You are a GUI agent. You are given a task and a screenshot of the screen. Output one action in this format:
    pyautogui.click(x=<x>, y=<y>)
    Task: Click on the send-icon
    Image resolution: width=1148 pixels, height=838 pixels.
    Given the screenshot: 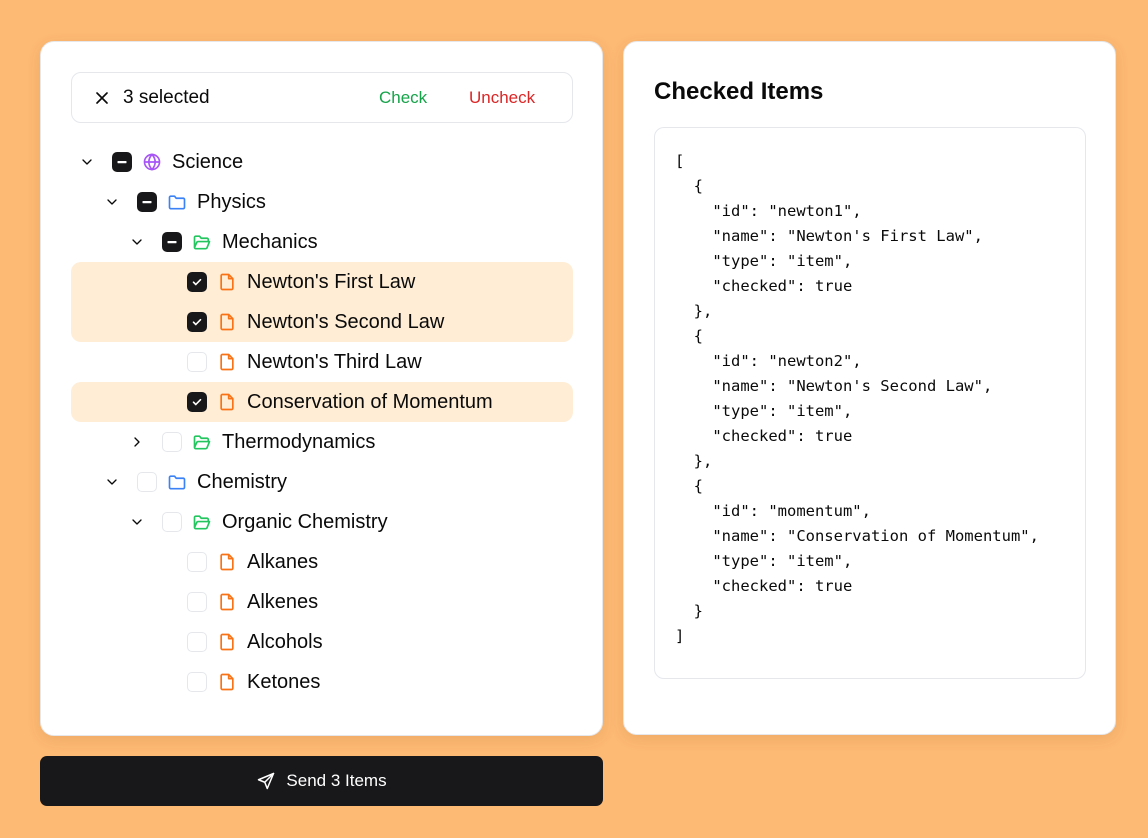 What is the action you would take?
    pyautogui.click(x=266, y=781)
    